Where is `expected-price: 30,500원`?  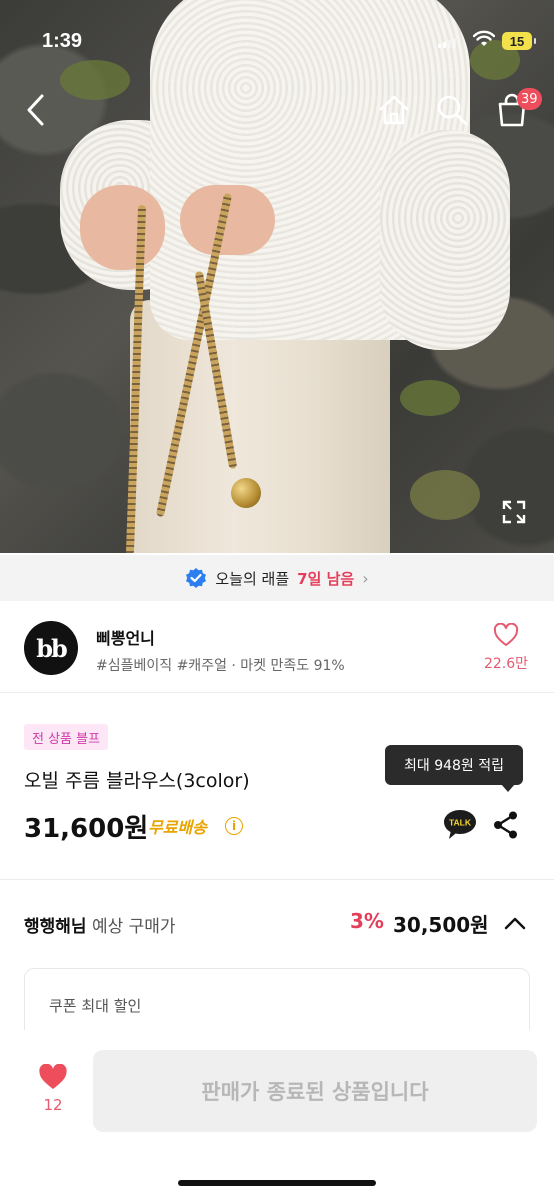
expected-price: 30,500원 is located at coordinates (441, 925).